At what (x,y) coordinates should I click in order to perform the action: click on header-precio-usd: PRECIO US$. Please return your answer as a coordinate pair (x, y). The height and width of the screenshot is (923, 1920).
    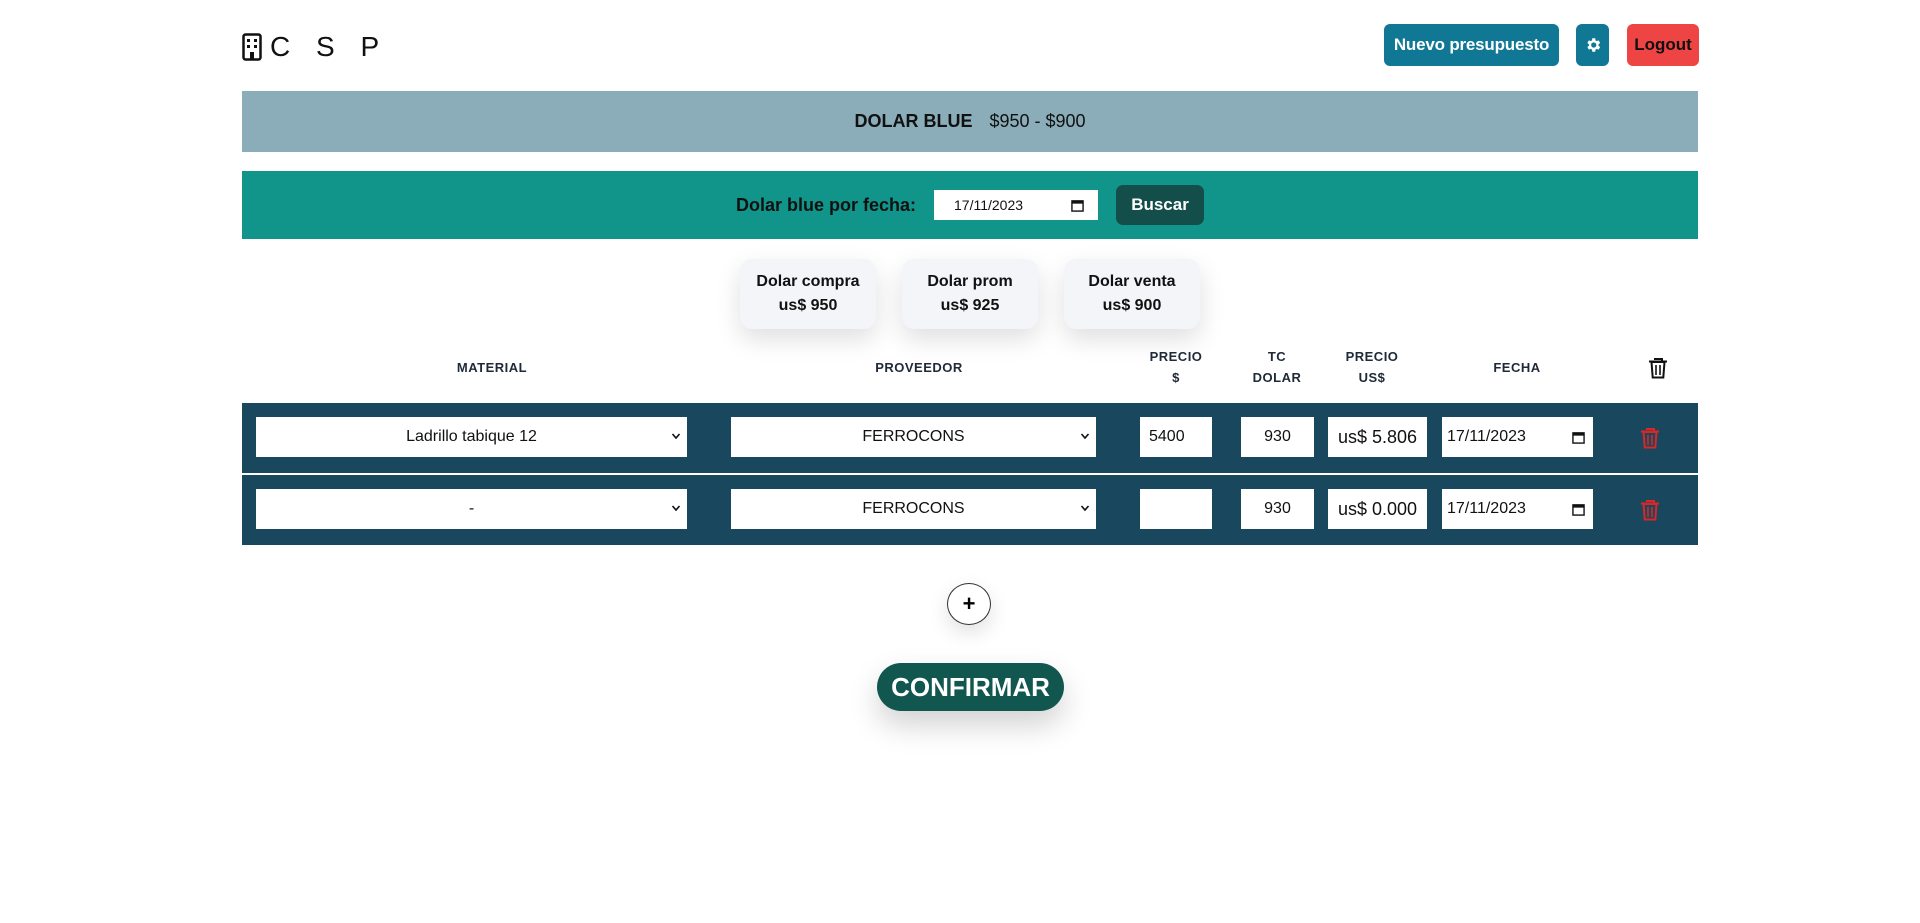
    Looking at the image, I should click on (1372, 367).